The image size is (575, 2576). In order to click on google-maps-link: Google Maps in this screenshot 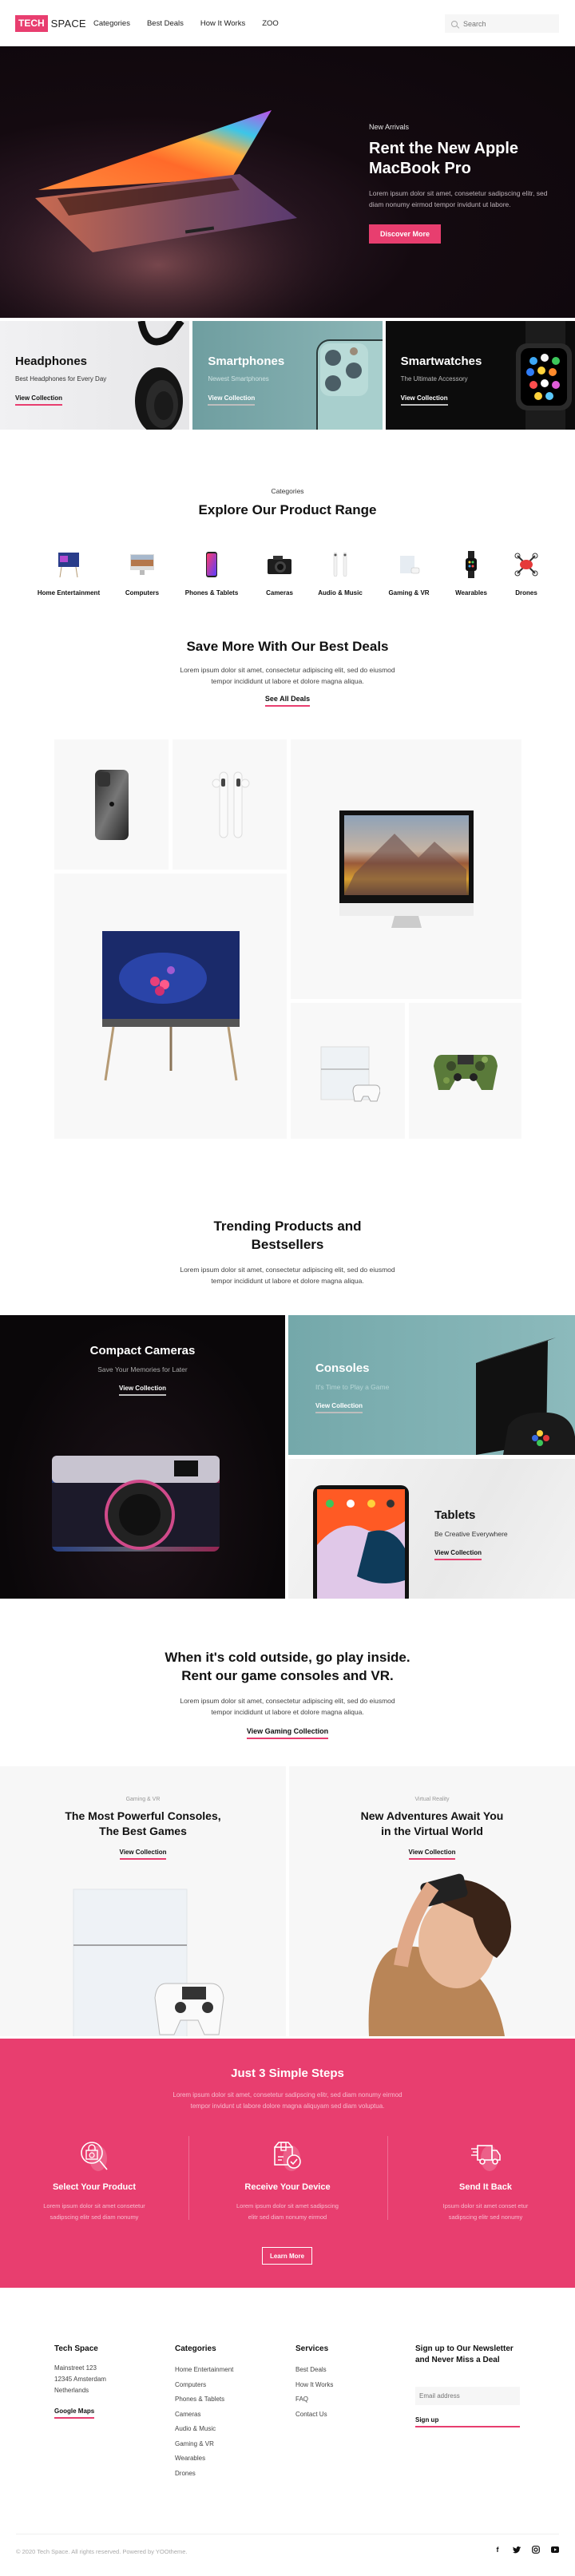, I will do `click(75, 2413)`.